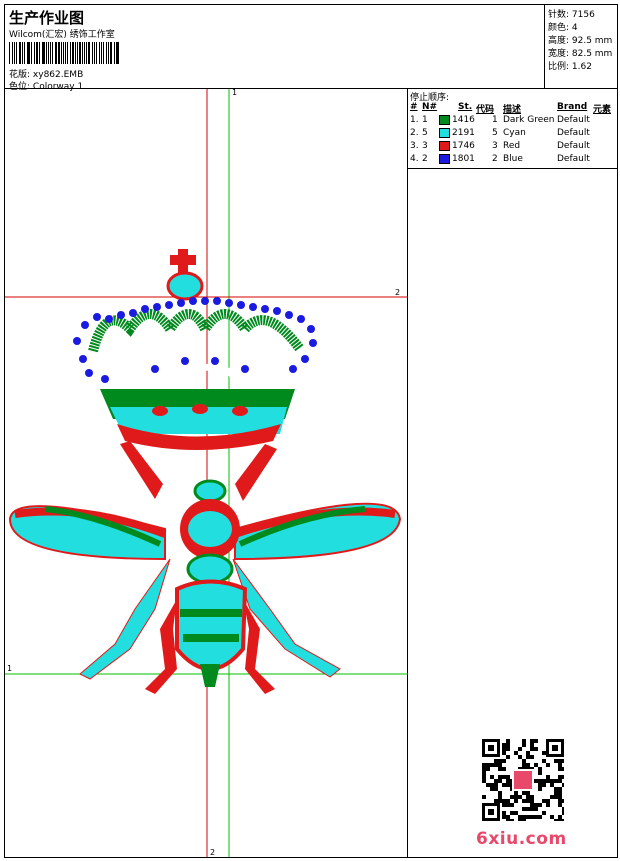  Describe the element at coordinates (512, 110) in the screenshot. I see `col-header-description: 描述` at that location.